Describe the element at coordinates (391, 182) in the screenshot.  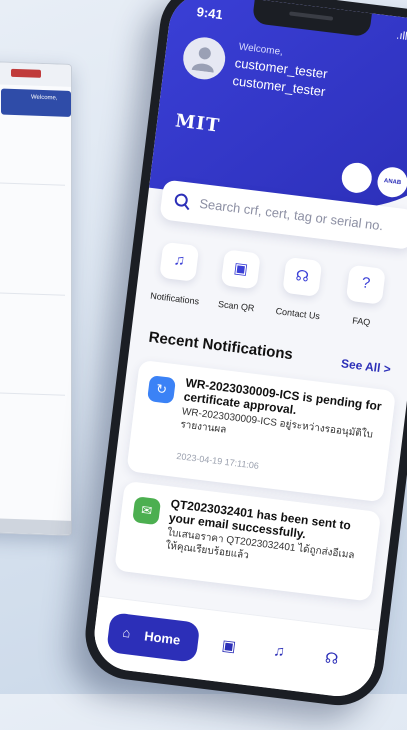
I see `anab-badge-icon: ANAB` at that location.